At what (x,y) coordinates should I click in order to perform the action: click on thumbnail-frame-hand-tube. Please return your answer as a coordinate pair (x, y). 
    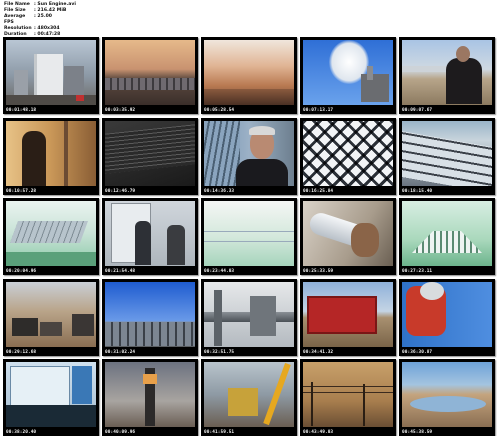
    Looking at the image, I should click on (348, 233).